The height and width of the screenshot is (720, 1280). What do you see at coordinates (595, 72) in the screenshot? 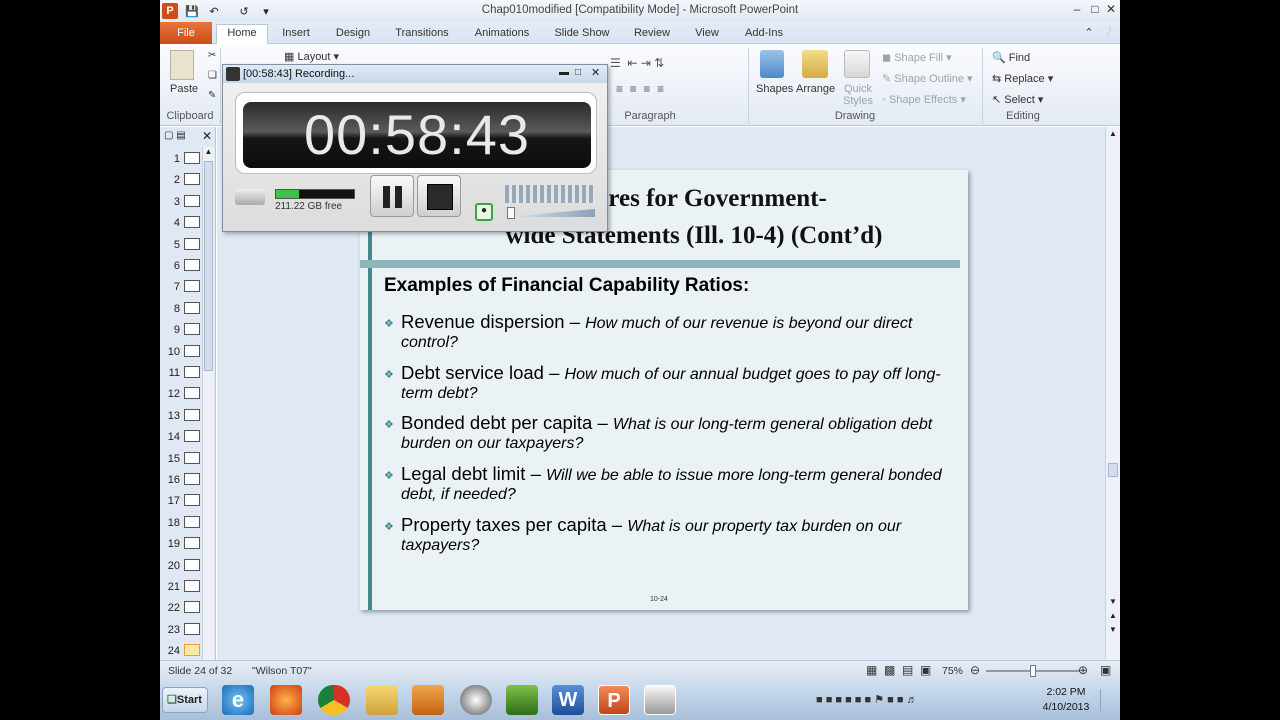
I see `recorder-close-icon: ✕` at bounding box center [595, 72].